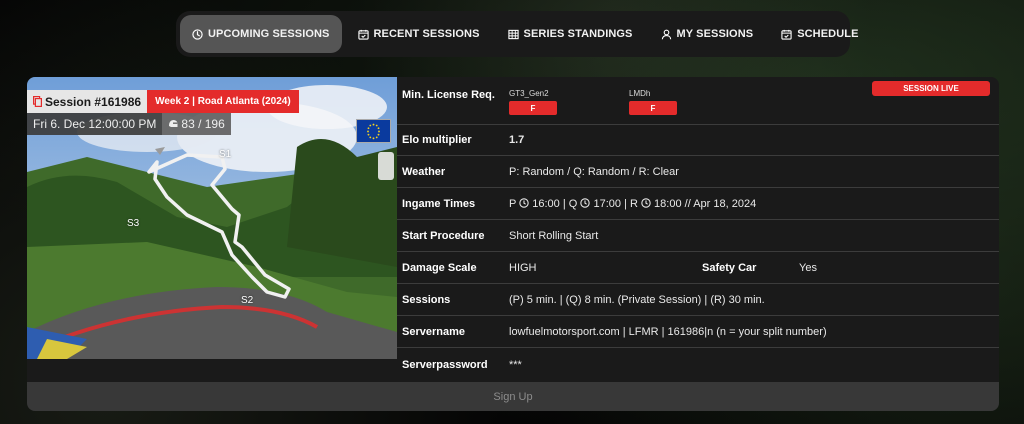  I want to click on qualy-prefix: | Q, so click(570, 204).